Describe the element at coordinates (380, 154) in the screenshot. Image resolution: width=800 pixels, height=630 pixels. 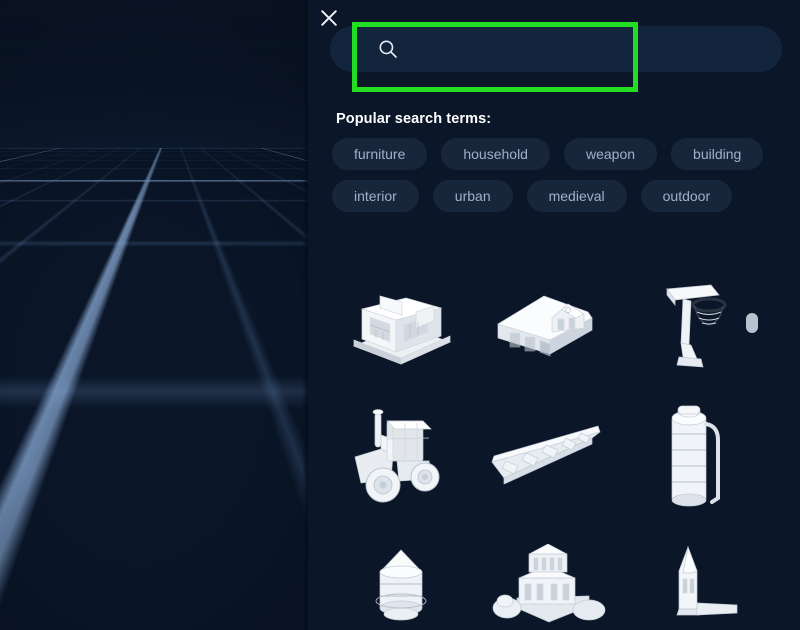
I see `tag-furniture: furniture` at that location.